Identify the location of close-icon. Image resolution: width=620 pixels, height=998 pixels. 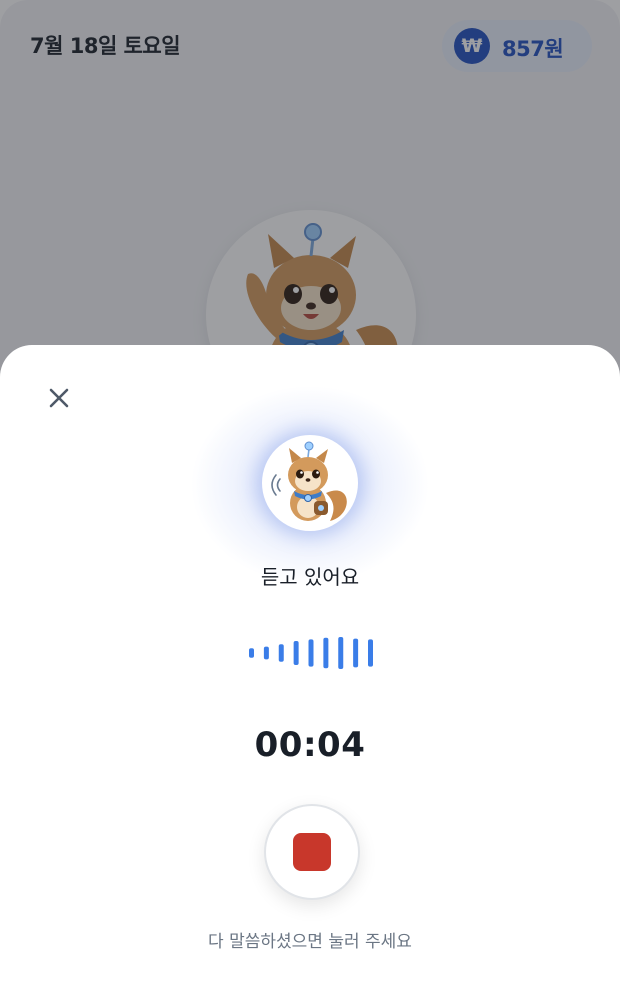
(59, 398).